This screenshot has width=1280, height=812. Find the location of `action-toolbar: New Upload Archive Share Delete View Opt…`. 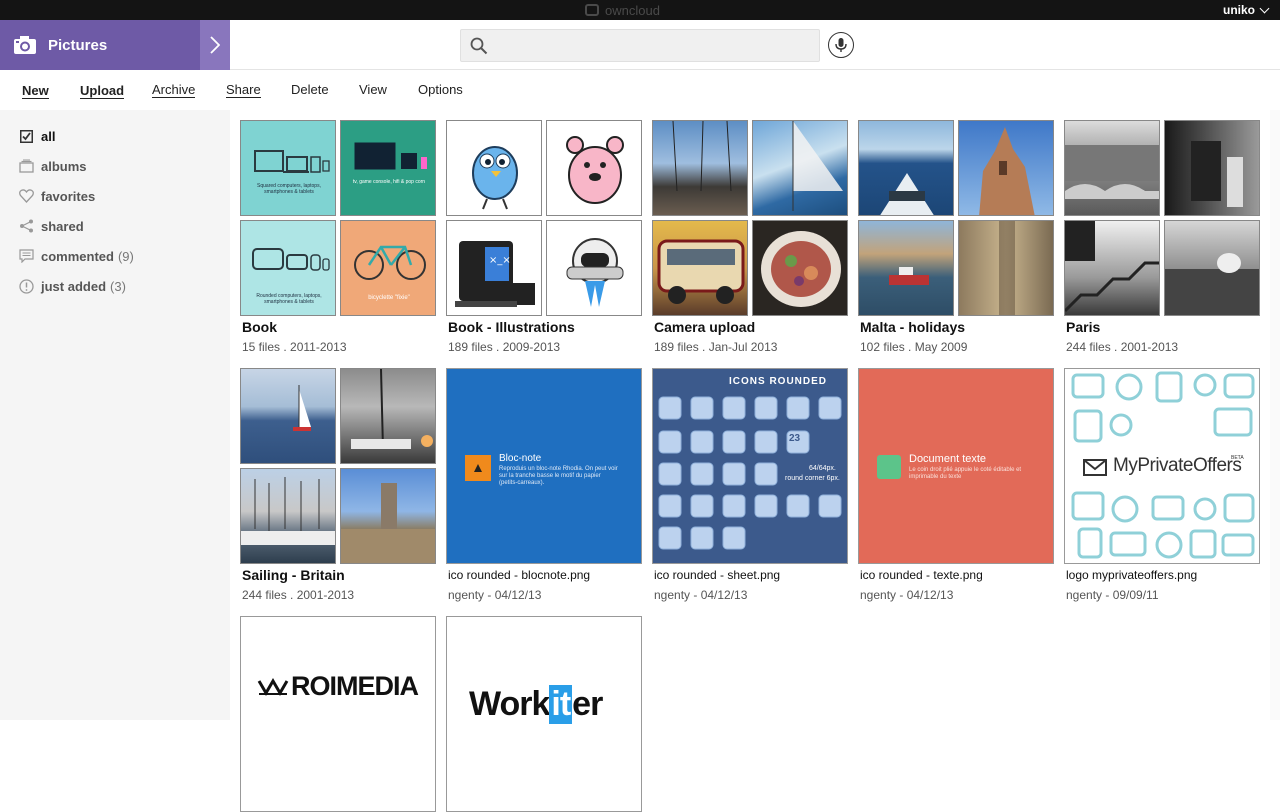

action-toolbar: New Upload Archive Share Delete View Opt… is located at coordinates (640, 90).